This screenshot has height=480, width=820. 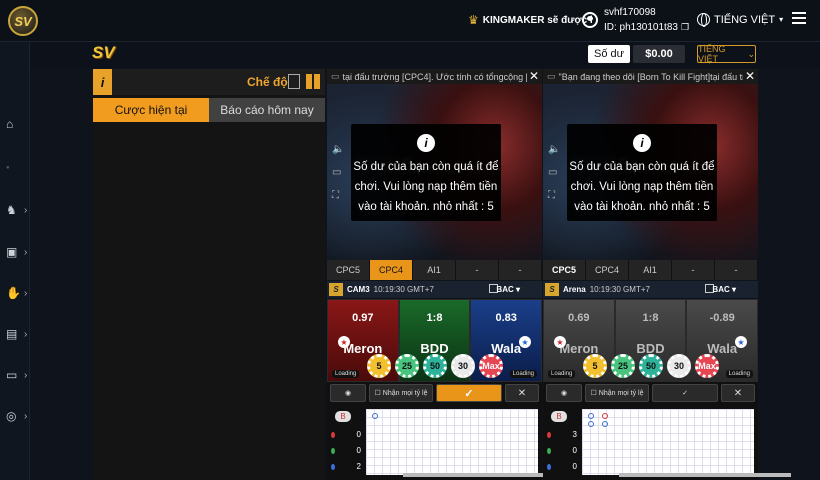 I want to click on game-logo: SV, so click(x=108, y=55).